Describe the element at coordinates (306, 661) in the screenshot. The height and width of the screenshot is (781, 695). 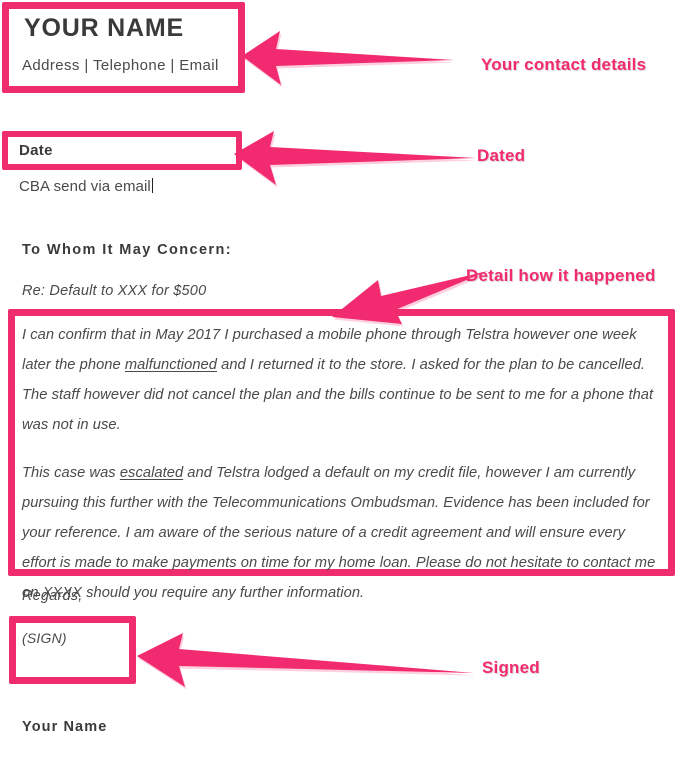
I see `arrow-to-signature-icon` at that location.